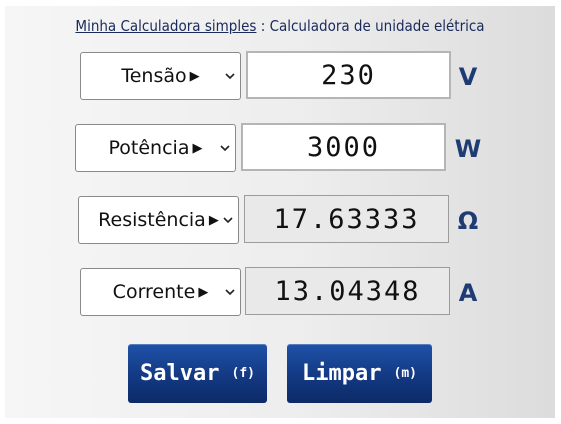 This screenshot has width=561, height=424. Describe the element at coordinates (343, 147) in the screenshot. I see `power-input: 3000` at that location.